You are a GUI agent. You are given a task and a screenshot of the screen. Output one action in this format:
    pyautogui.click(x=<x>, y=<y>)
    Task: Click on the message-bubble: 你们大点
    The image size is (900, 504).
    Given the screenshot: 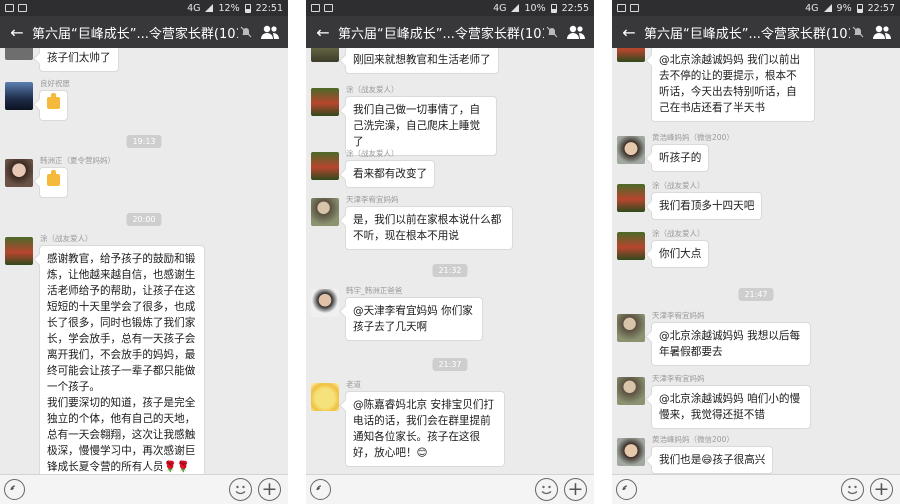 What is the action you would take?
    pyautogui.click(x=680, y=254)
    